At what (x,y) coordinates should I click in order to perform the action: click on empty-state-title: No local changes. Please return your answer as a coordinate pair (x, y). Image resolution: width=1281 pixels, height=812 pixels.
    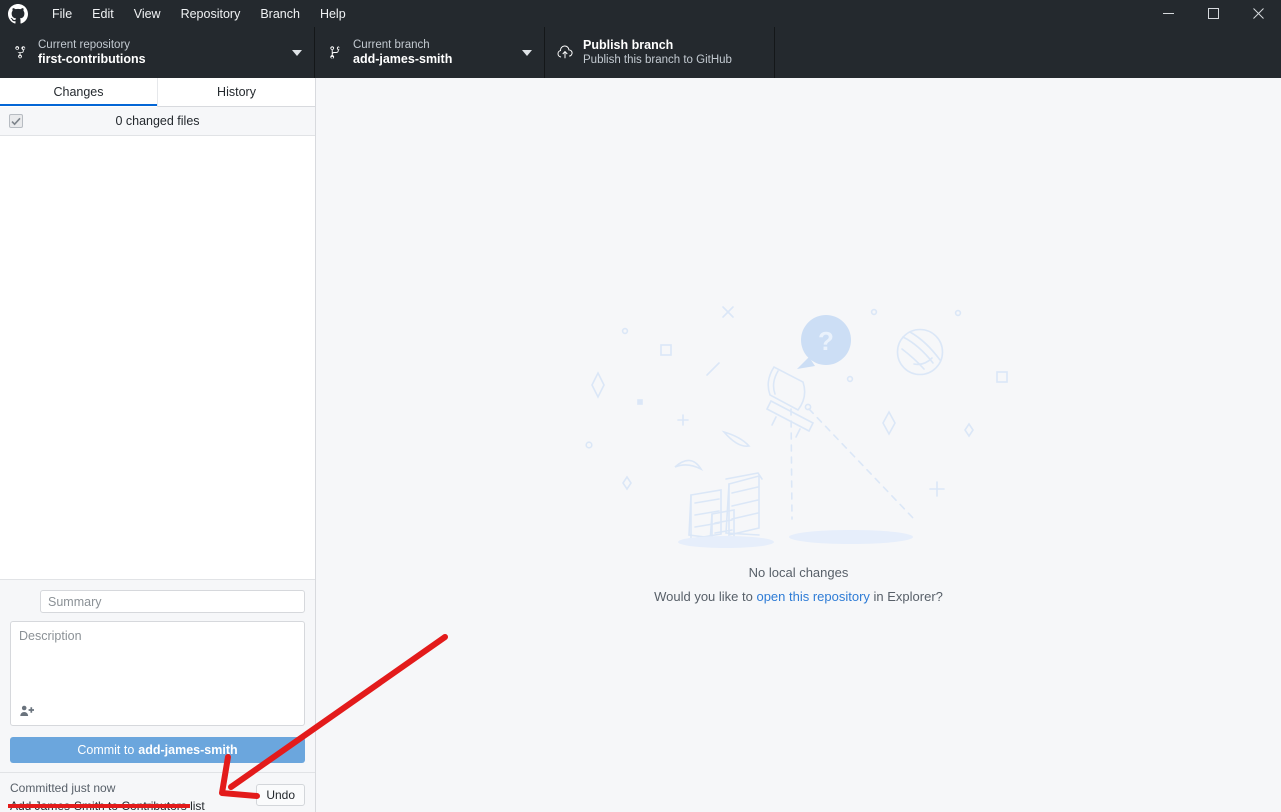
    Looking at the image, I should click on (798, 572).